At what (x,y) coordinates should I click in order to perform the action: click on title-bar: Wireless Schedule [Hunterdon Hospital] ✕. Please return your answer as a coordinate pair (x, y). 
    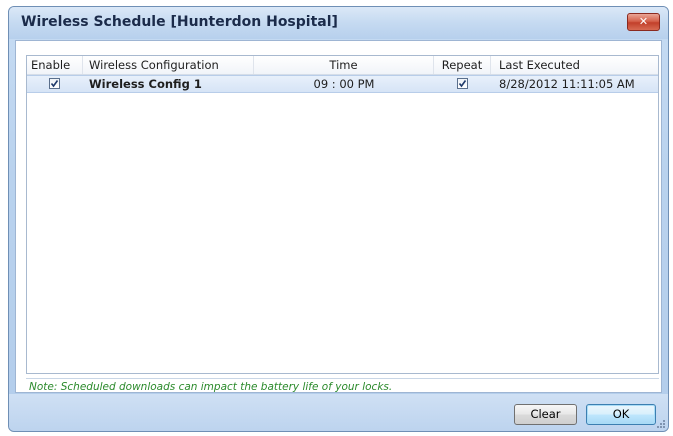
    Looking at the image, I should click on (338, 23).